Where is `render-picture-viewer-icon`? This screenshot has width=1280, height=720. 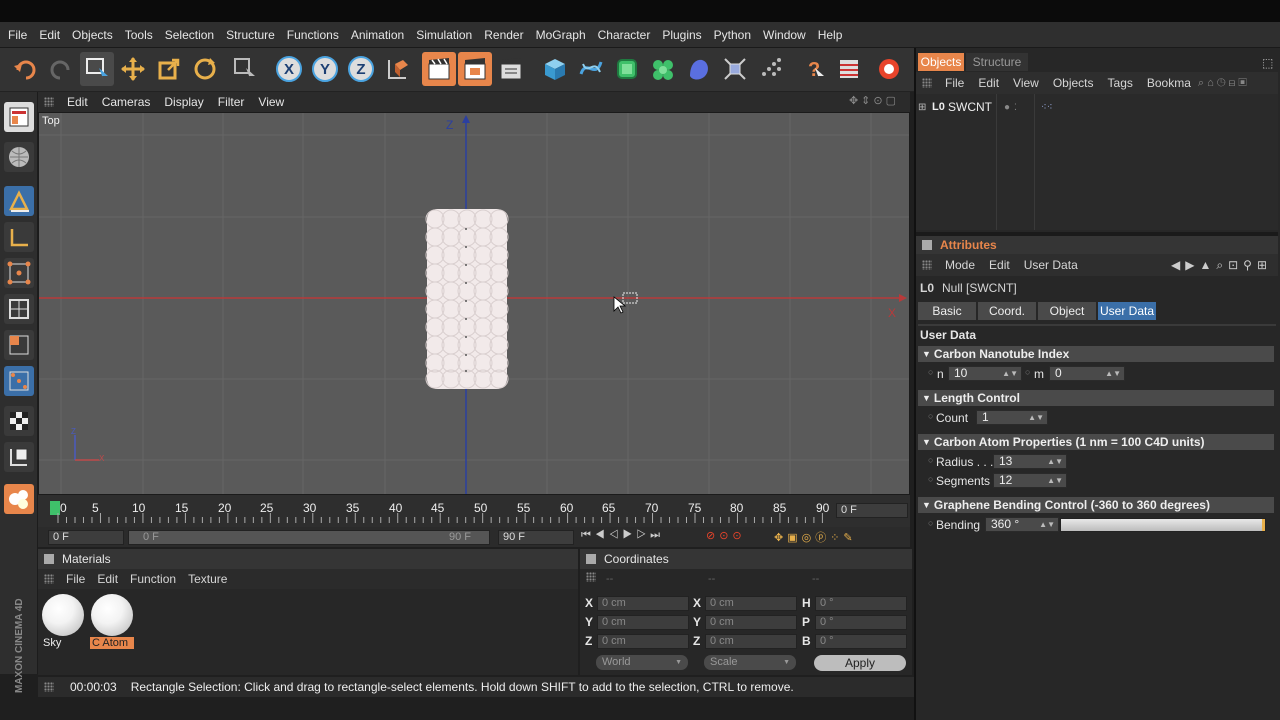 render-picture-viewer-icon is located at coordinates (475, 69).